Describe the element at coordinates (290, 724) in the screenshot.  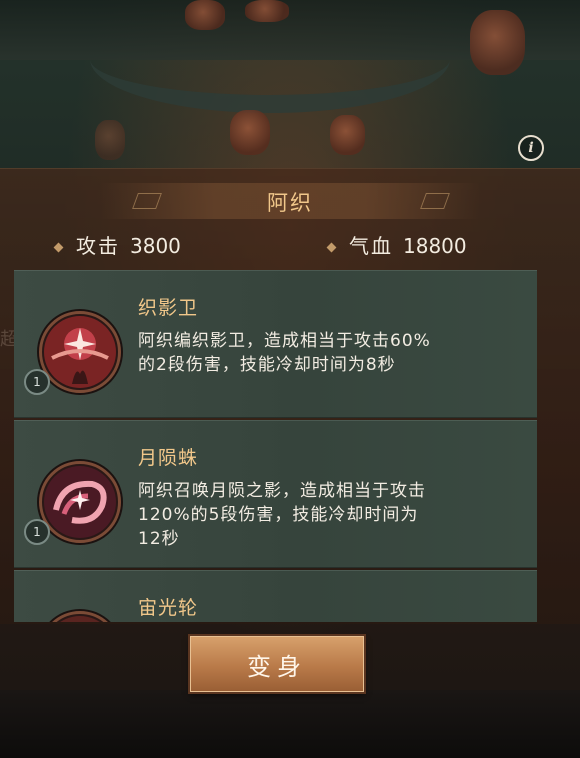
I see `stage-floor` at that location.